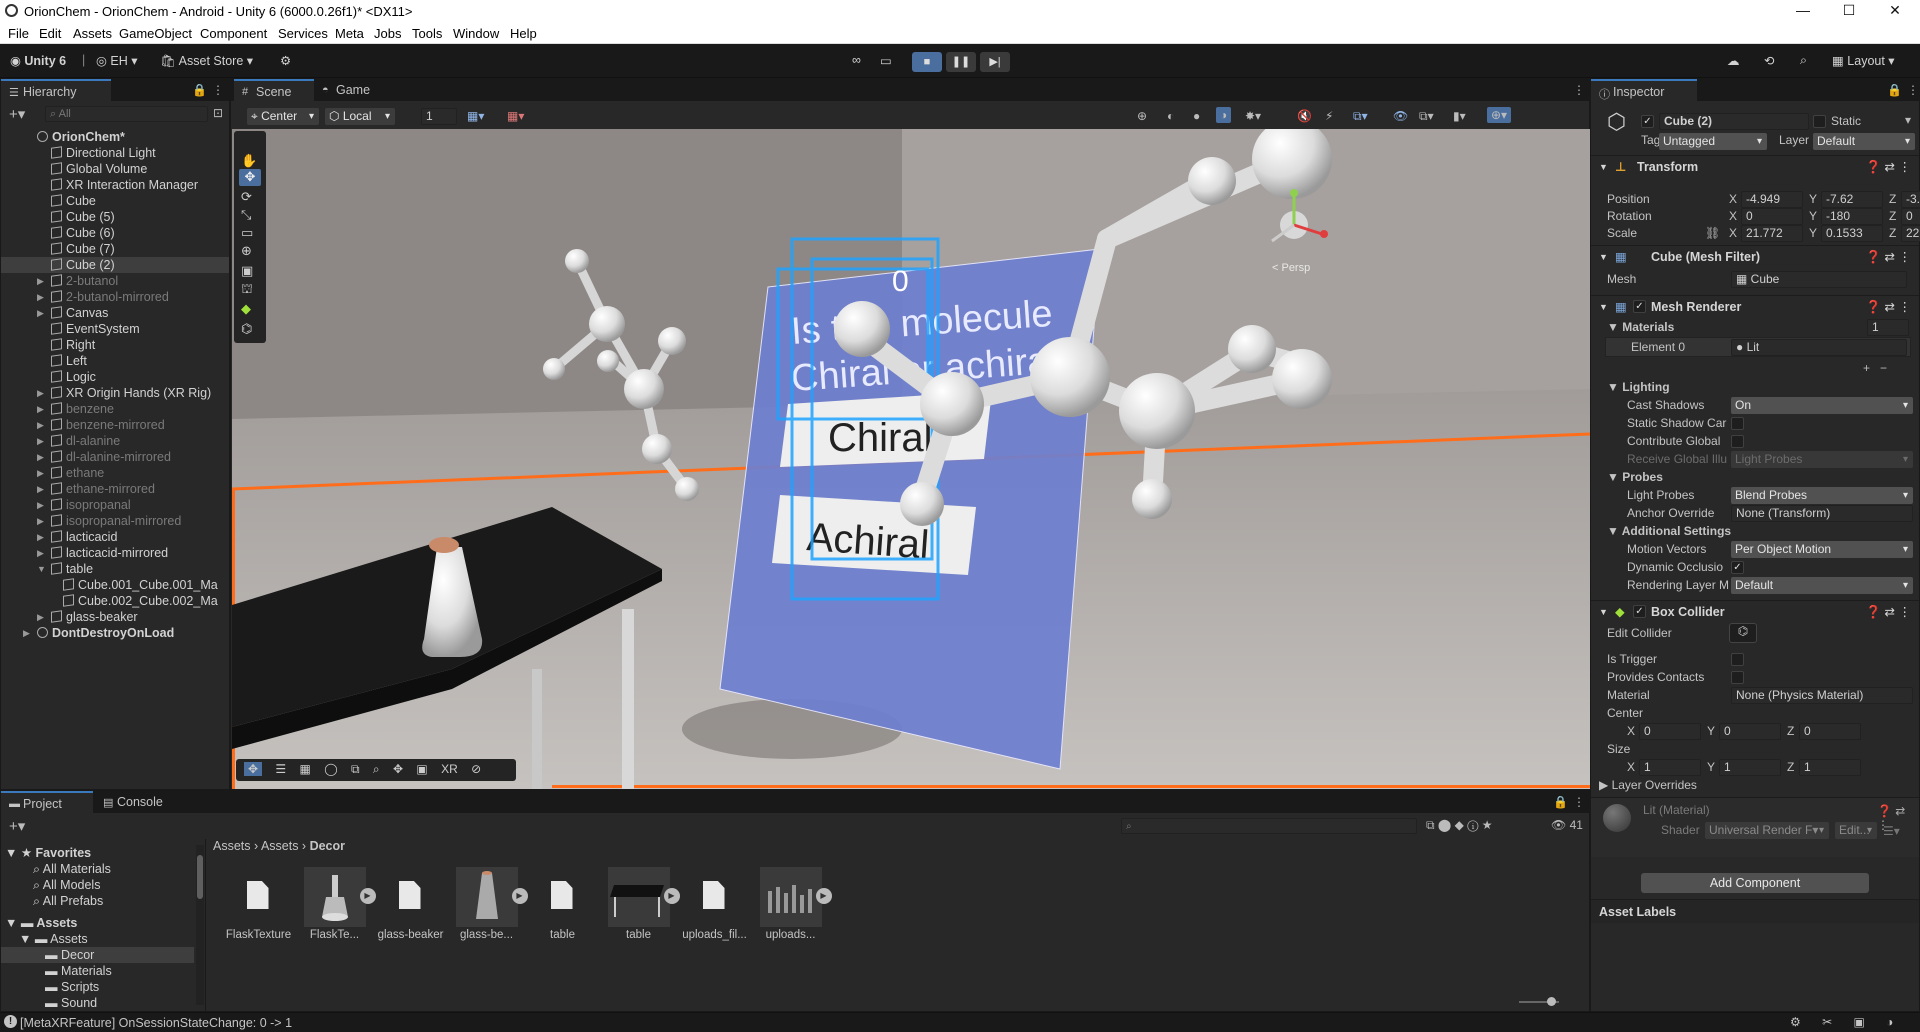 This screenshot has width=1920, height=1032. What do you see at coordinates (1822, 495) in the screenshot?
I see `light-probes-dropdown: Blend Probes` at bounding box center [1822, 495].